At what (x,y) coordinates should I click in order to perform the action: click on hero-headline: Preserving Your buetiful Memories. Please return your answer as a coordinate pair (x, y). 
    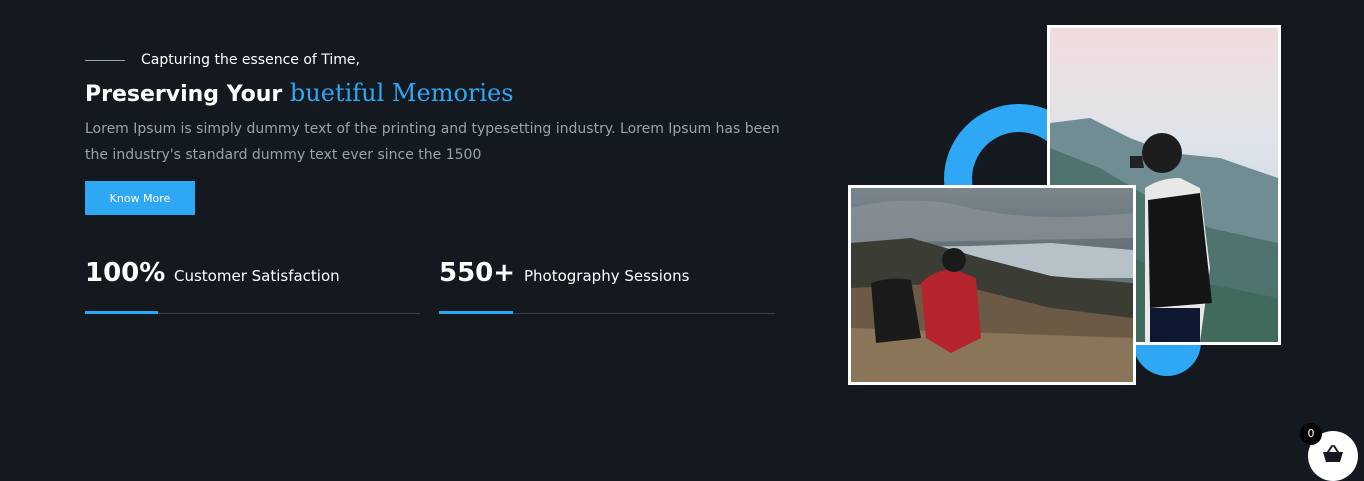
    Looking at the image, I should click on (299, 93).